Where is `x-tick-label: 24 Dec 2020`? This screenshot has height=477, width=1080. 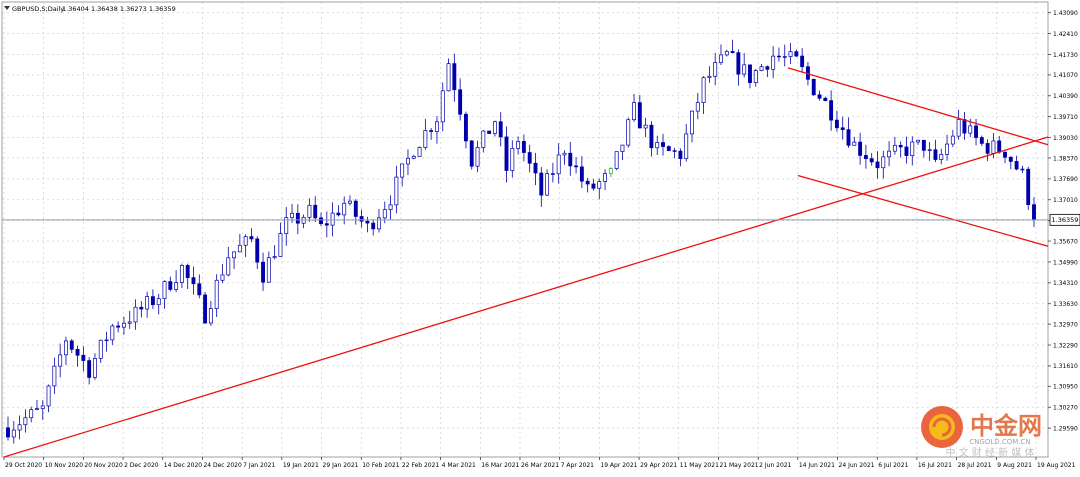 x-tick-label: 24 Dec 2020 is located at coordinates (222, 465).